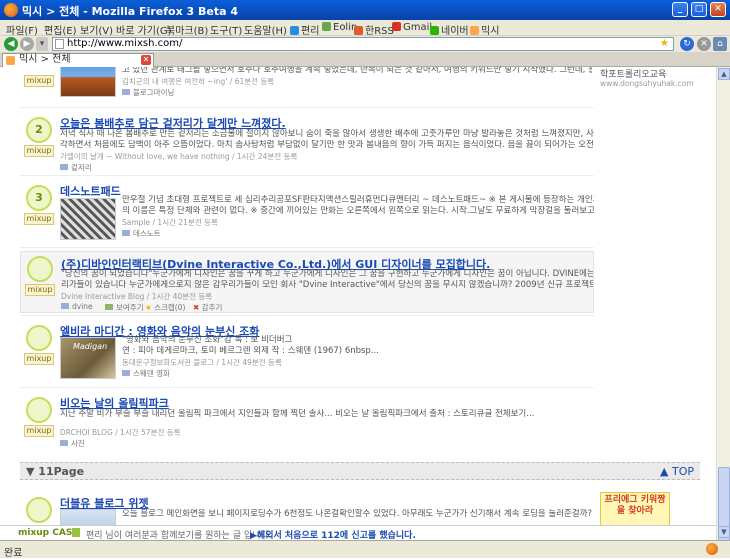 Image resolution: width=730 pixels, height=559 pixels. I want to click on navigation-bar: ◀ ▶ ▾ http://www.mixsh.com/ ★ ↻ ✕ ⌂, so click(365, 44).